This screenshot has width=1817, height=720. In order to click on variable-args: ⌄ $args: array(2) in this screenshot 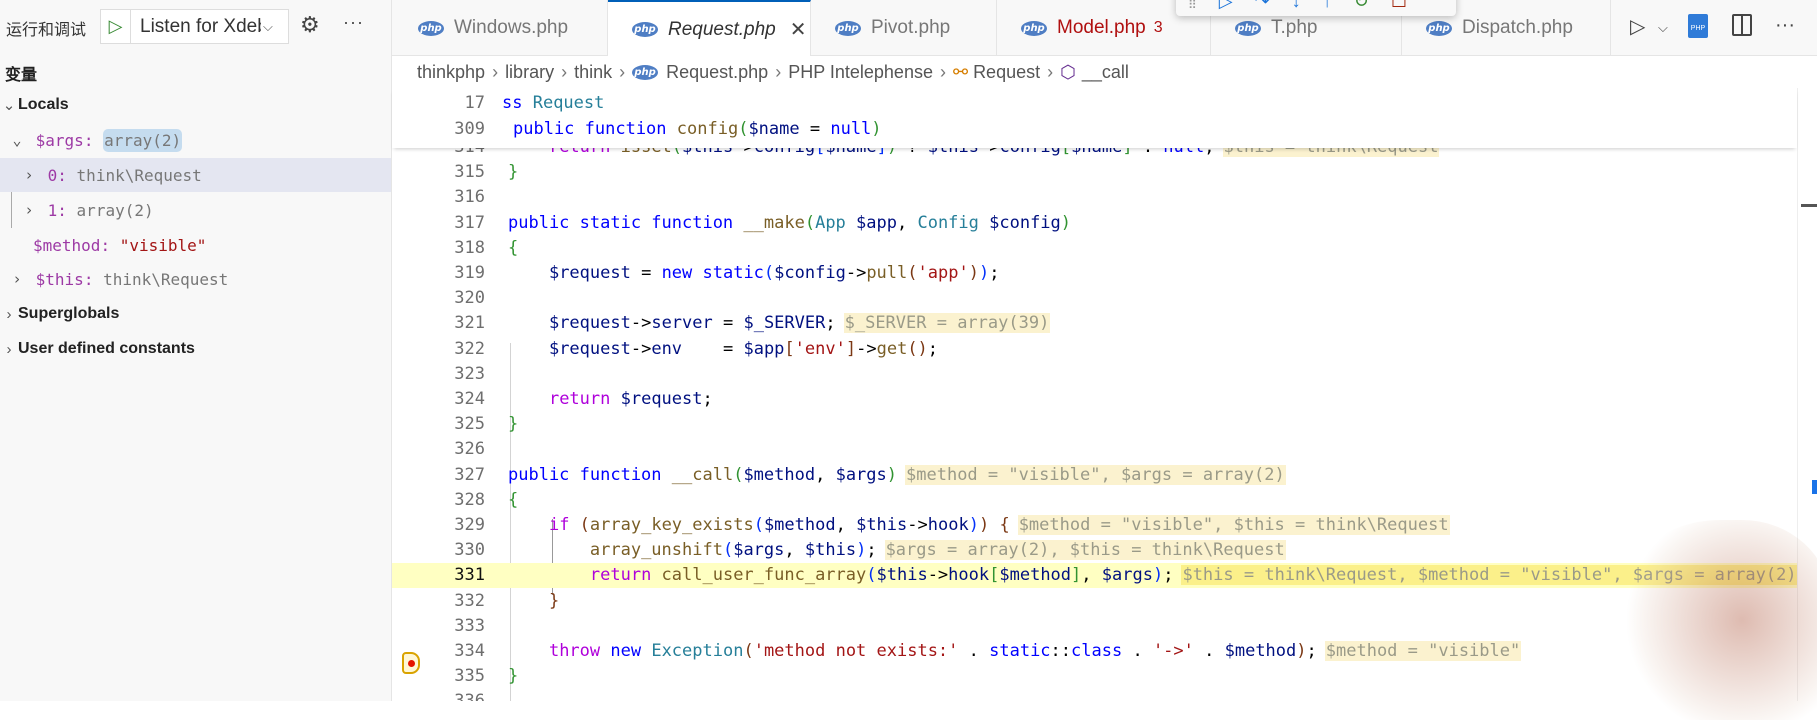, I will do `click(195, 140)`.